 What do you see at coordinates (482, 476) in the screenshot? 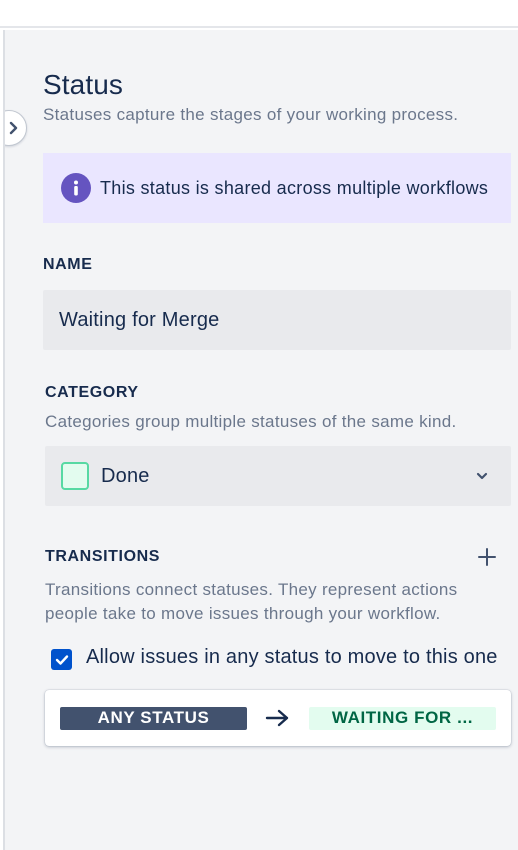
I see `chevron-down-icon` at bounding box center [482, 476].